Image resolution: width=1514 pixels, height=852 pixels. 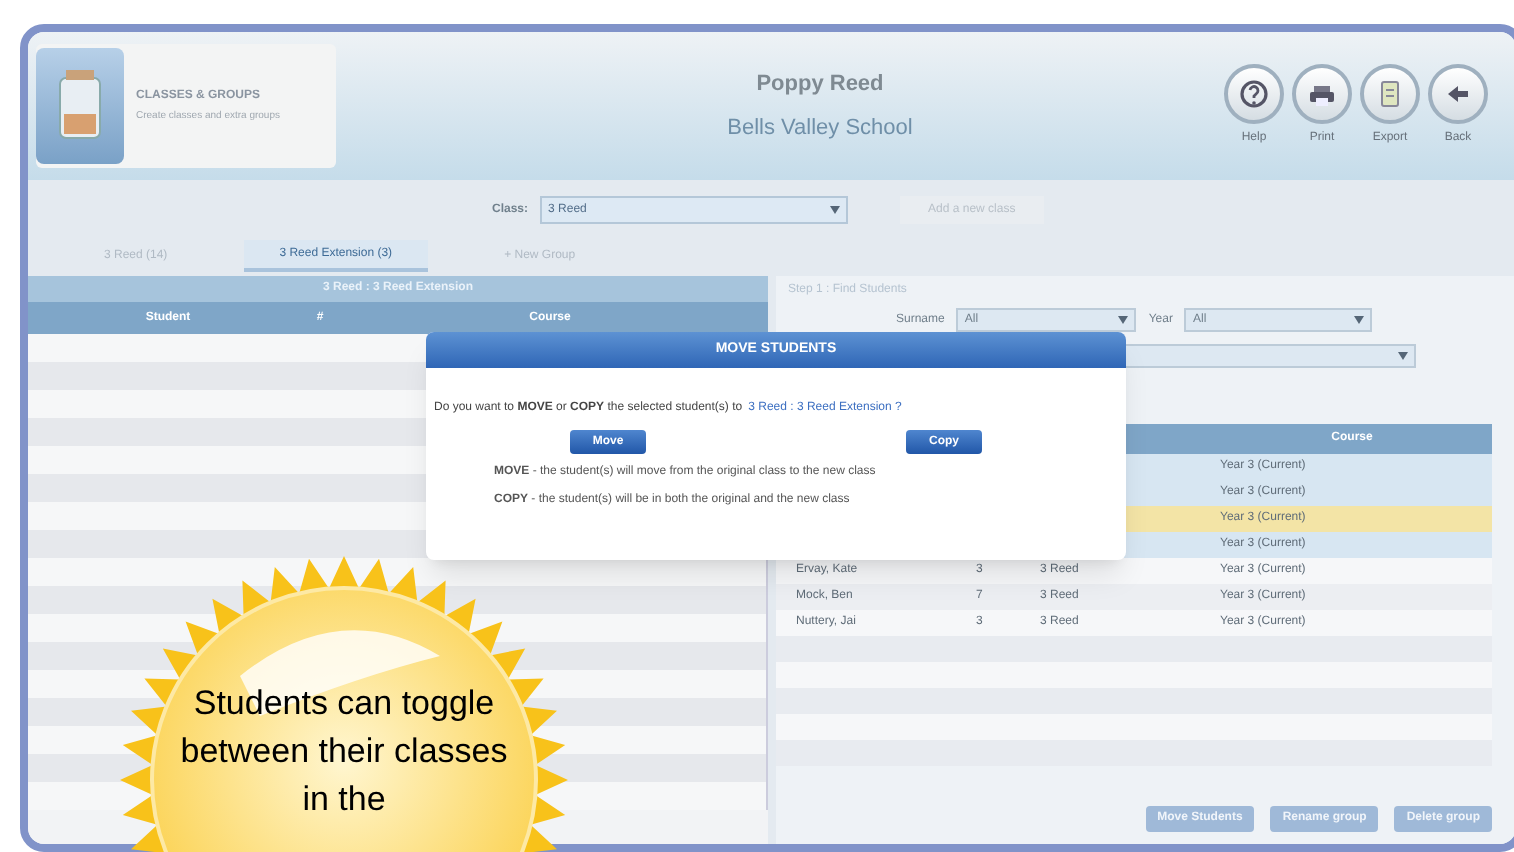 What do you see at coordinates (820, 129) in the screenshot?
I see `school-name: Bells Valley School` at bounding box center [820, 129].